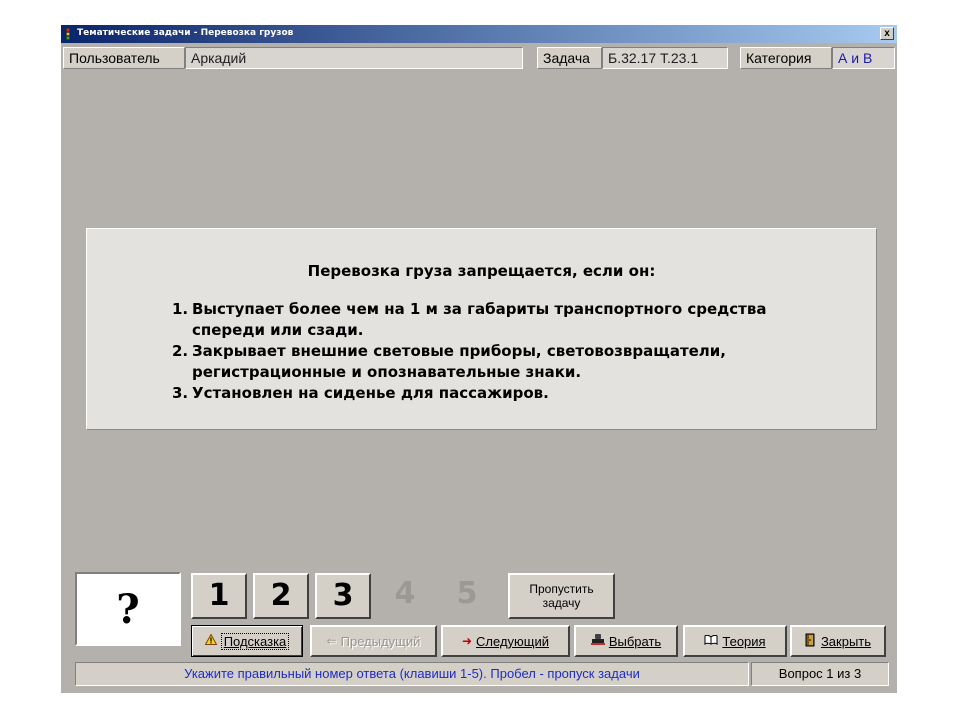  Describe the element at coordinates (219, 596) in the screenshot. I see `answer-button-1: 1` at that location.